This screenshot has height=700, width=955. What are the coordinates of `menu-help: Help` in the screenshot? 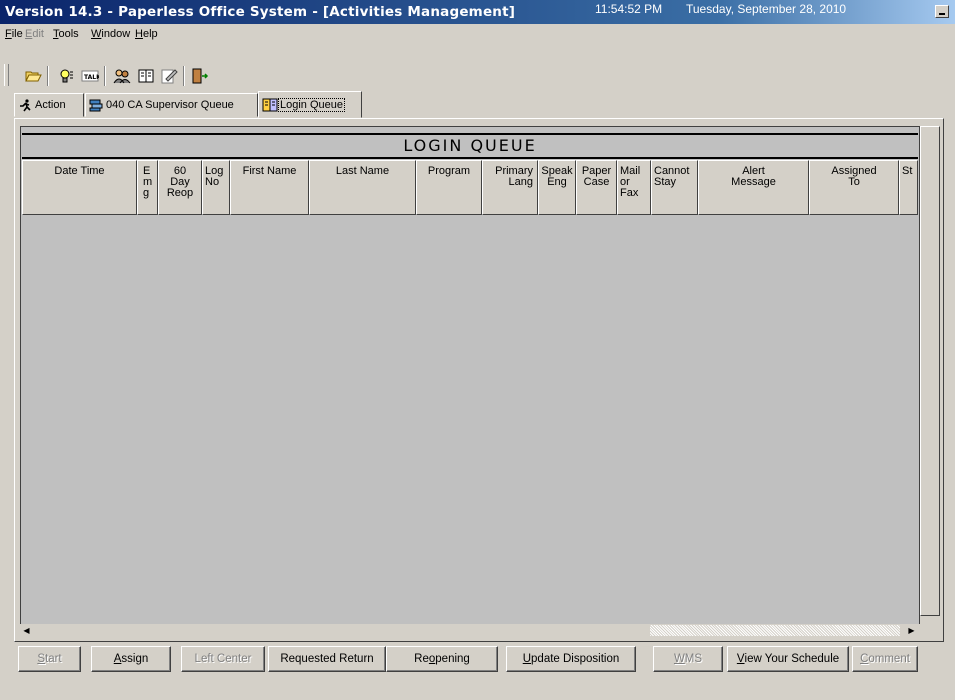 It's located at (146, 34).